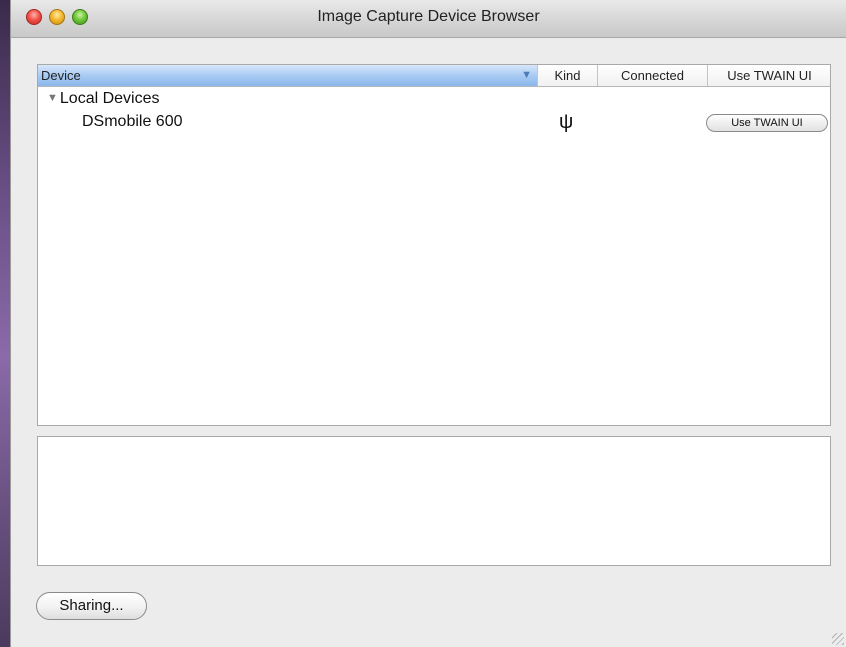  Describe the element at coordinates (288, 75) in the screenshot. I see `column-header-device: Device ▼` at that location.